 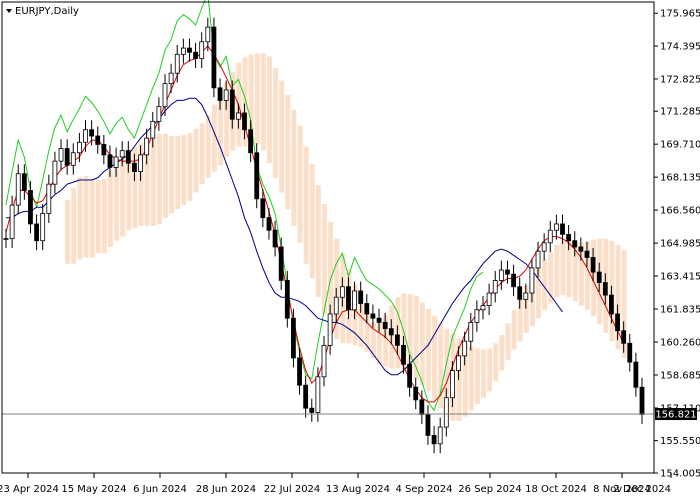 What do you see at coordinates (680, 145) in the screenshot?
I see `y-tick-label: 169.710` at bounding box center [680, 145].